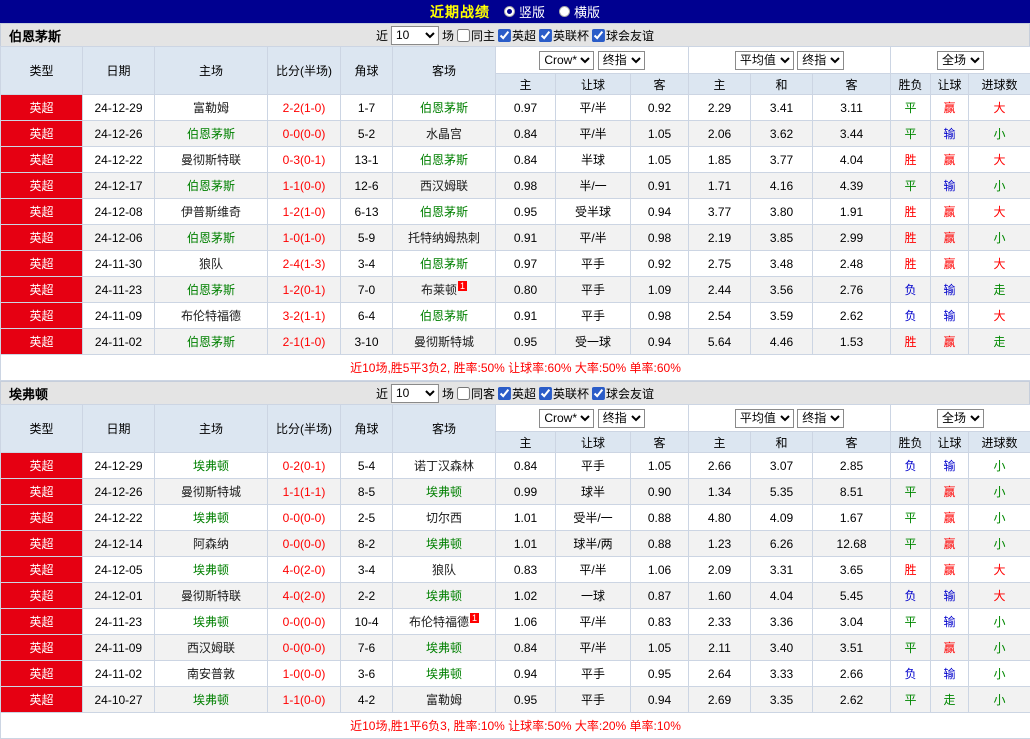  Describe the element at coordinates (42, 596) in the screenshot. I see `league-badge: 英超` at that location.